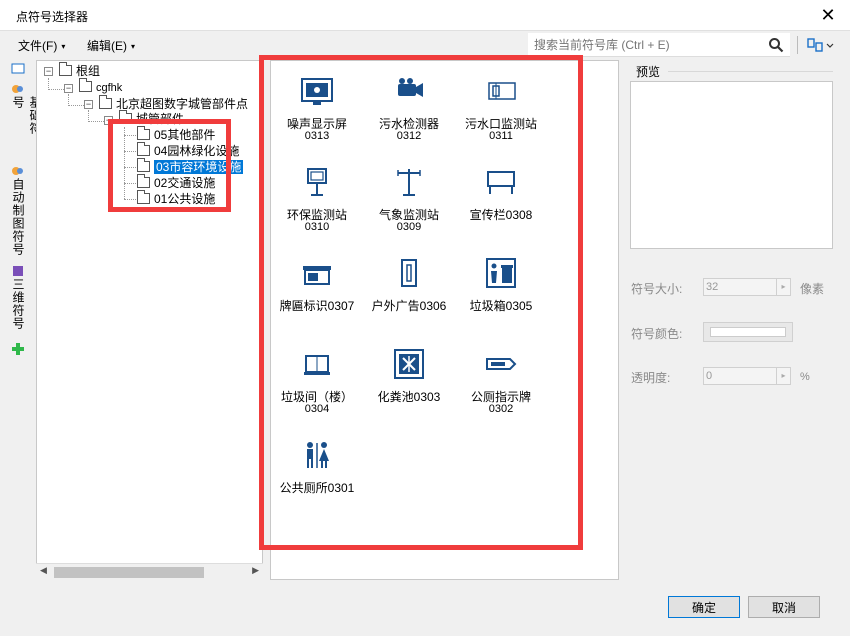  Describe the element at coordinates (317, 182) in the screenshot. I see `env-monitor-station-icon` at that location.